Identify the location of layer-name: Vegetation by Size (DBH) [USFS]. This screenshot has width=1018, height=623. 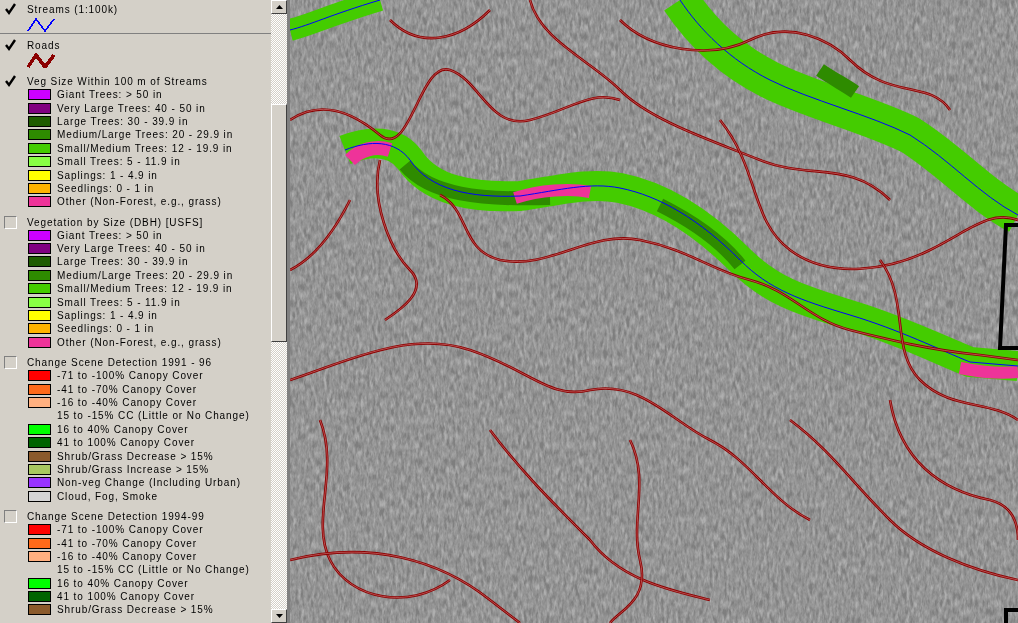
(115, 222).